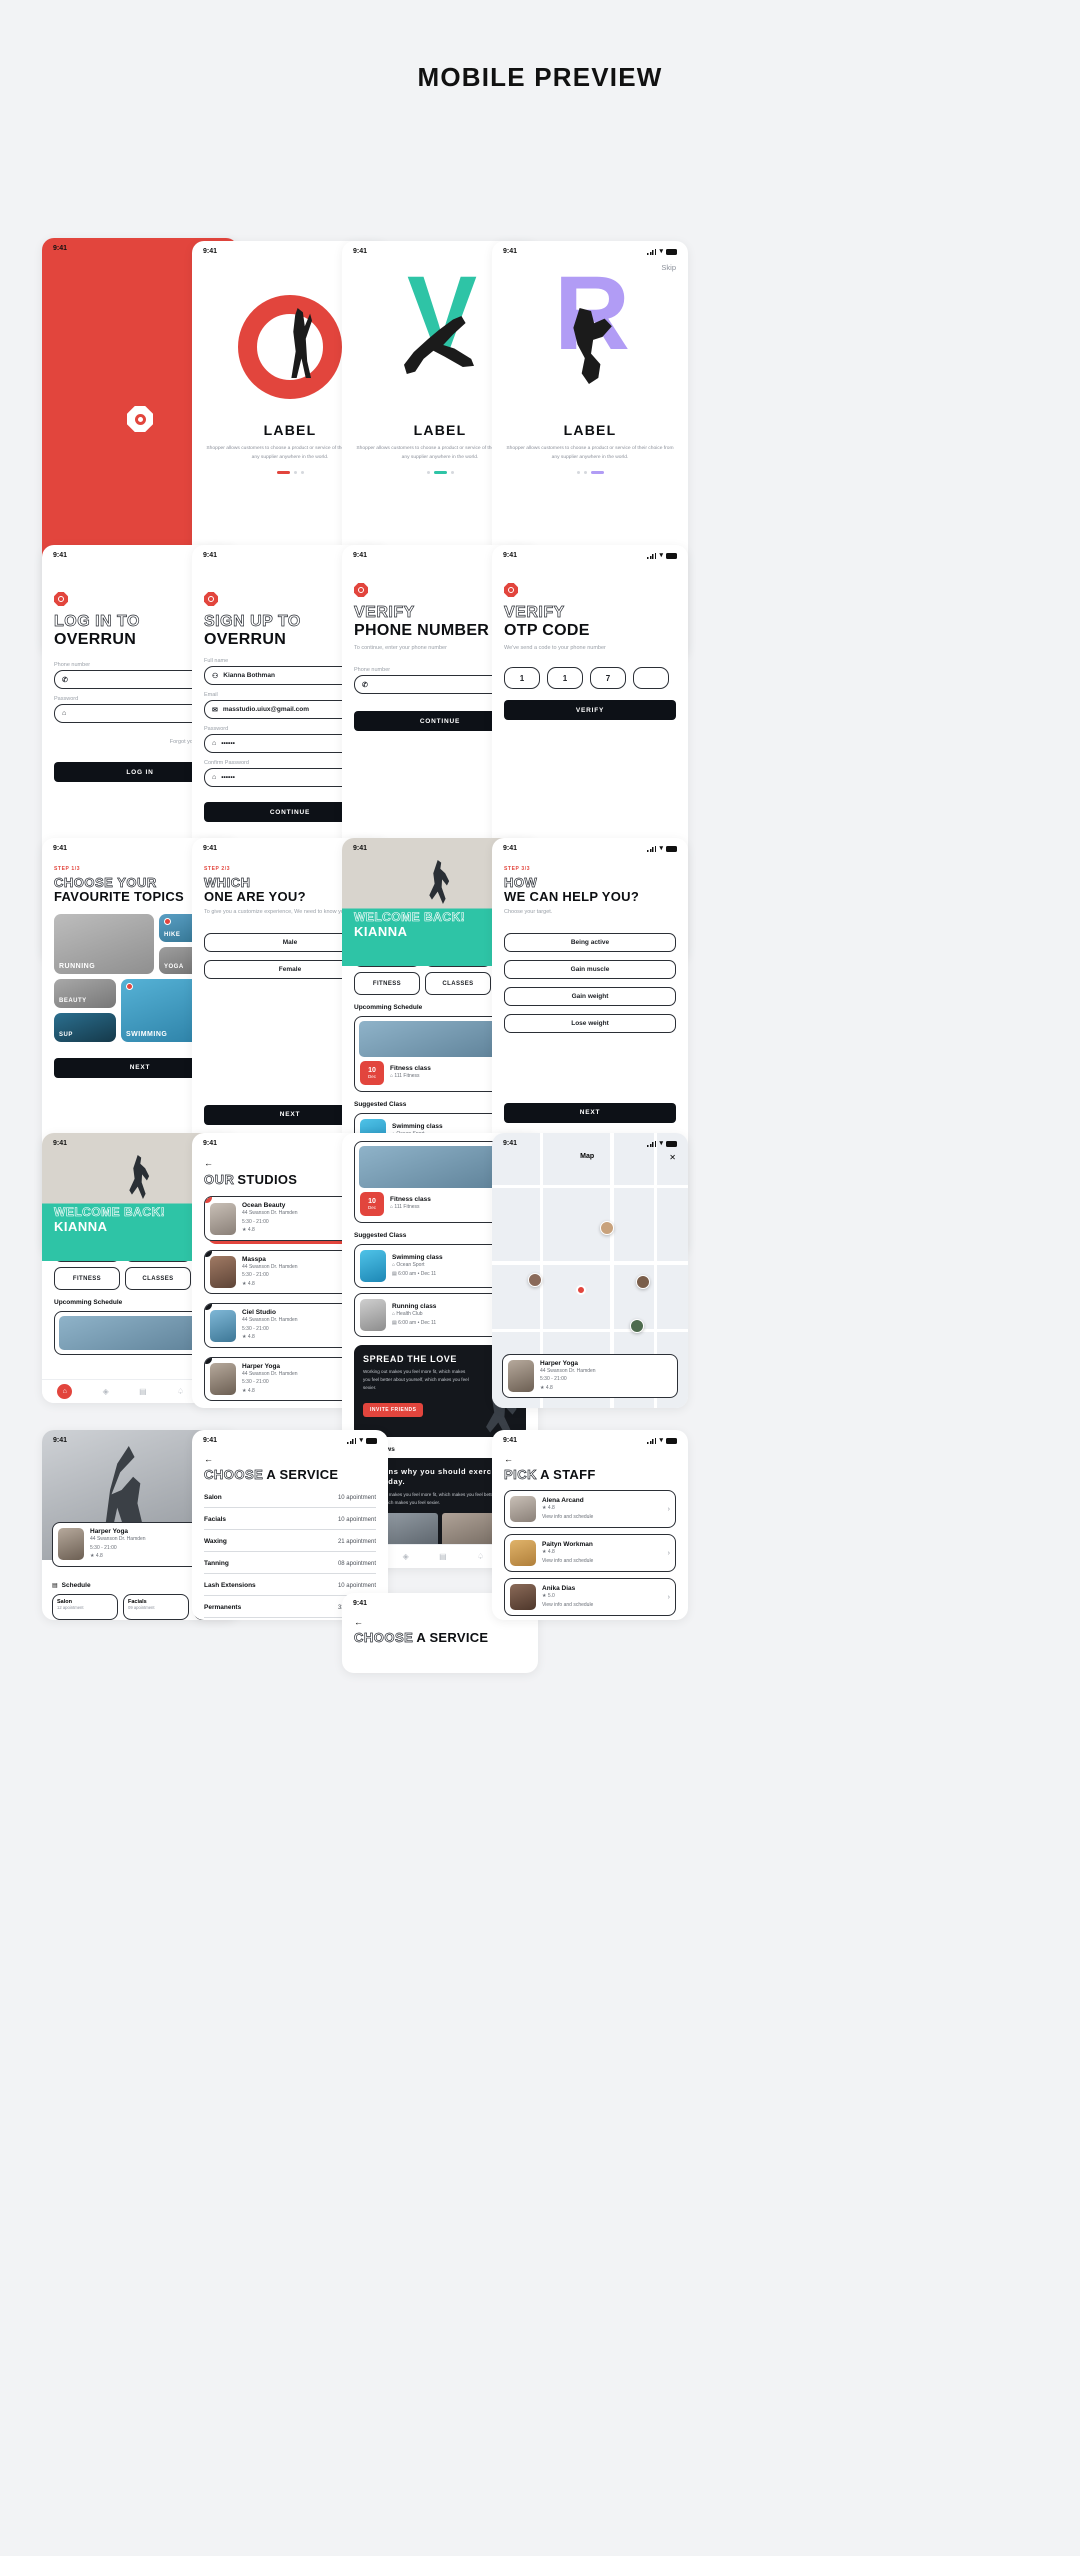  What do you see at coordinates (671, 848) in the screenshot?
I see `battery-icon` at bounding box center [671, 848].